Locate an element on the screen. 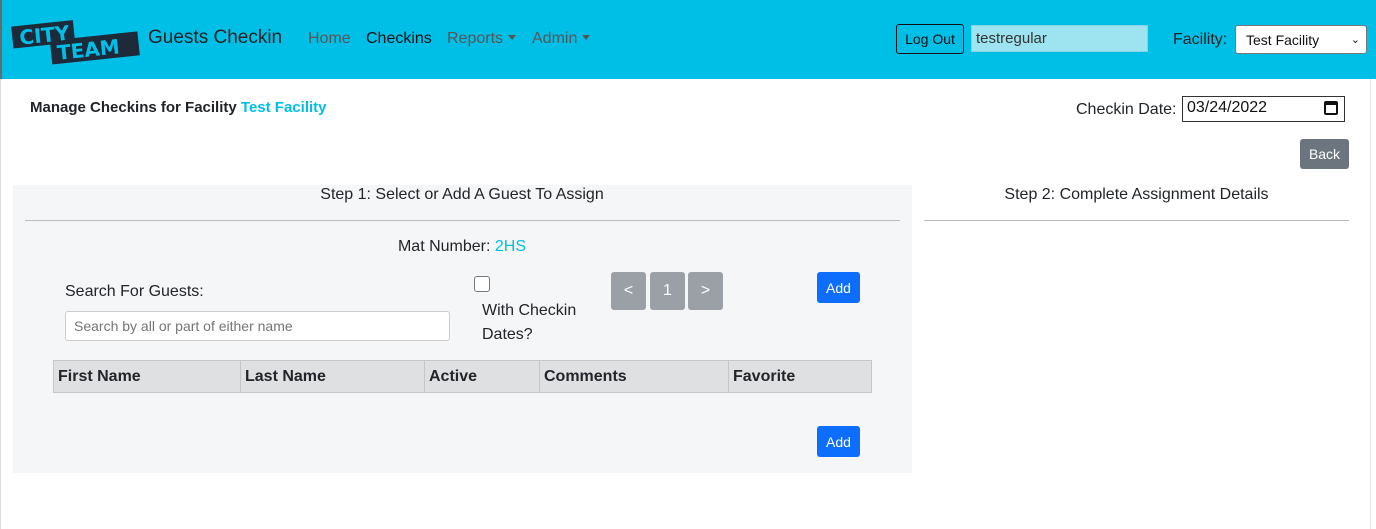 This screenshot has width=1376, height=529. cityteam-logo: CITY TEAM is located at coordinates (75, 41).